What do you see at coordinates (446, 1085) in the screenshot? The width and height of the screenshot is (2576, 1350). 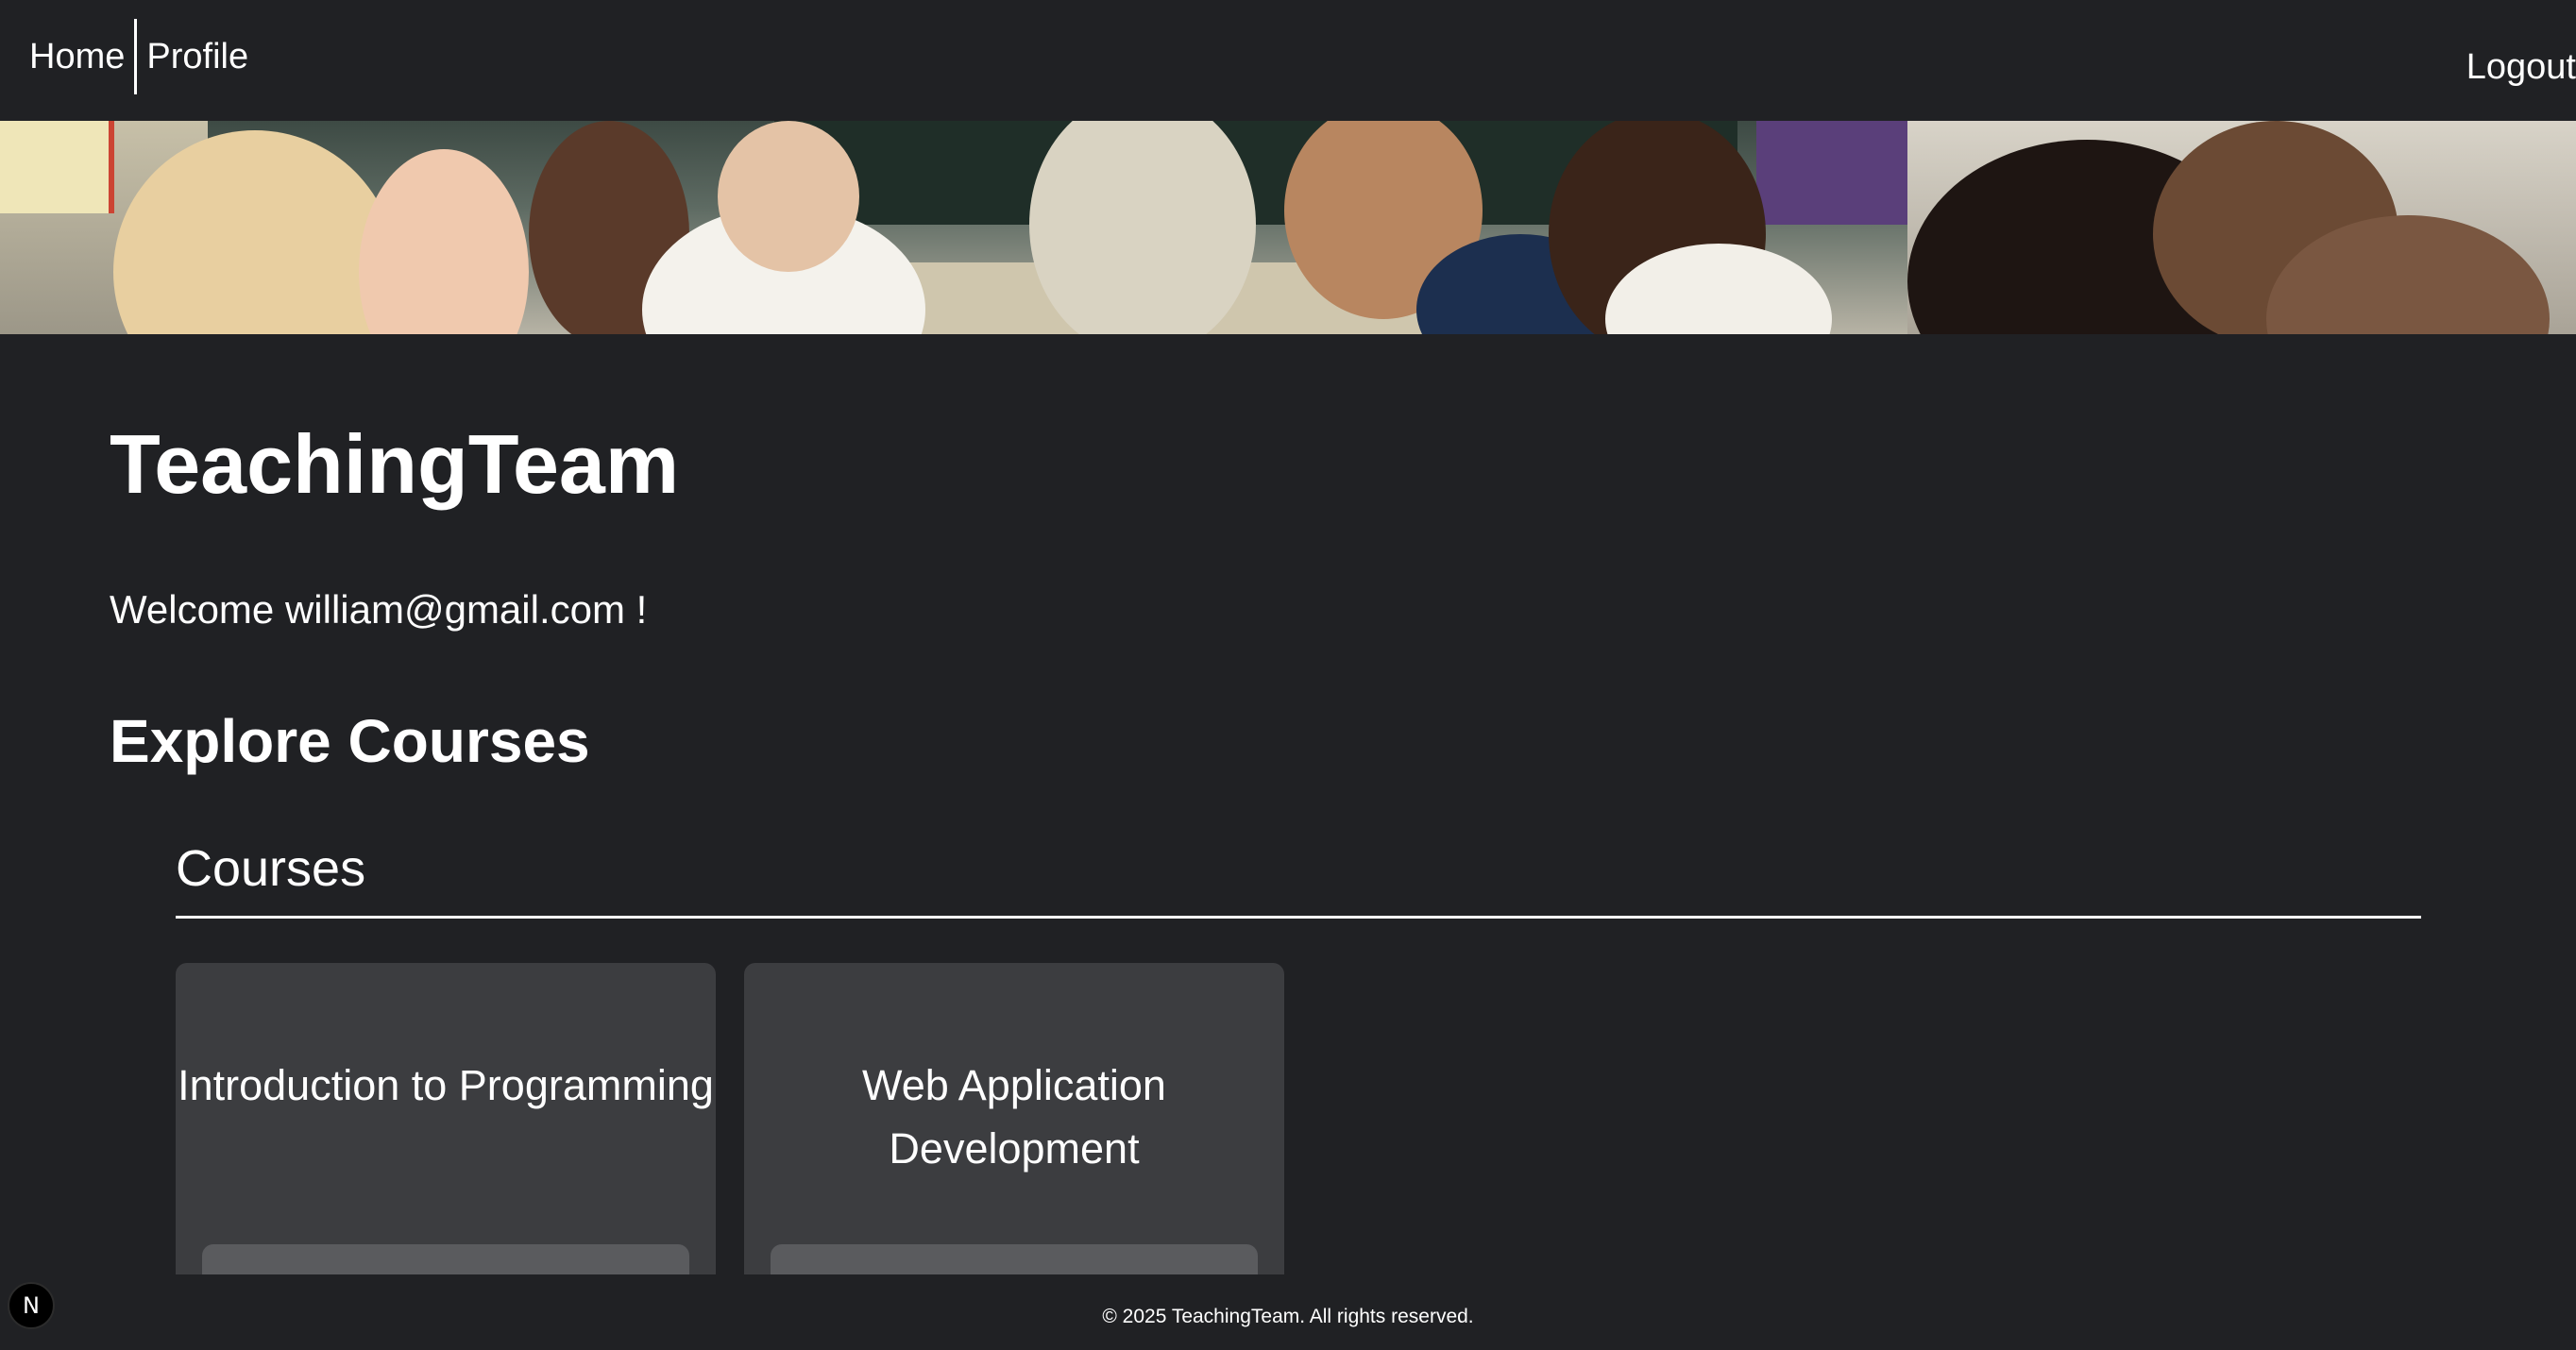 I see `course-card-title: Introduction to Programming` at bounding box center [446, 1085].